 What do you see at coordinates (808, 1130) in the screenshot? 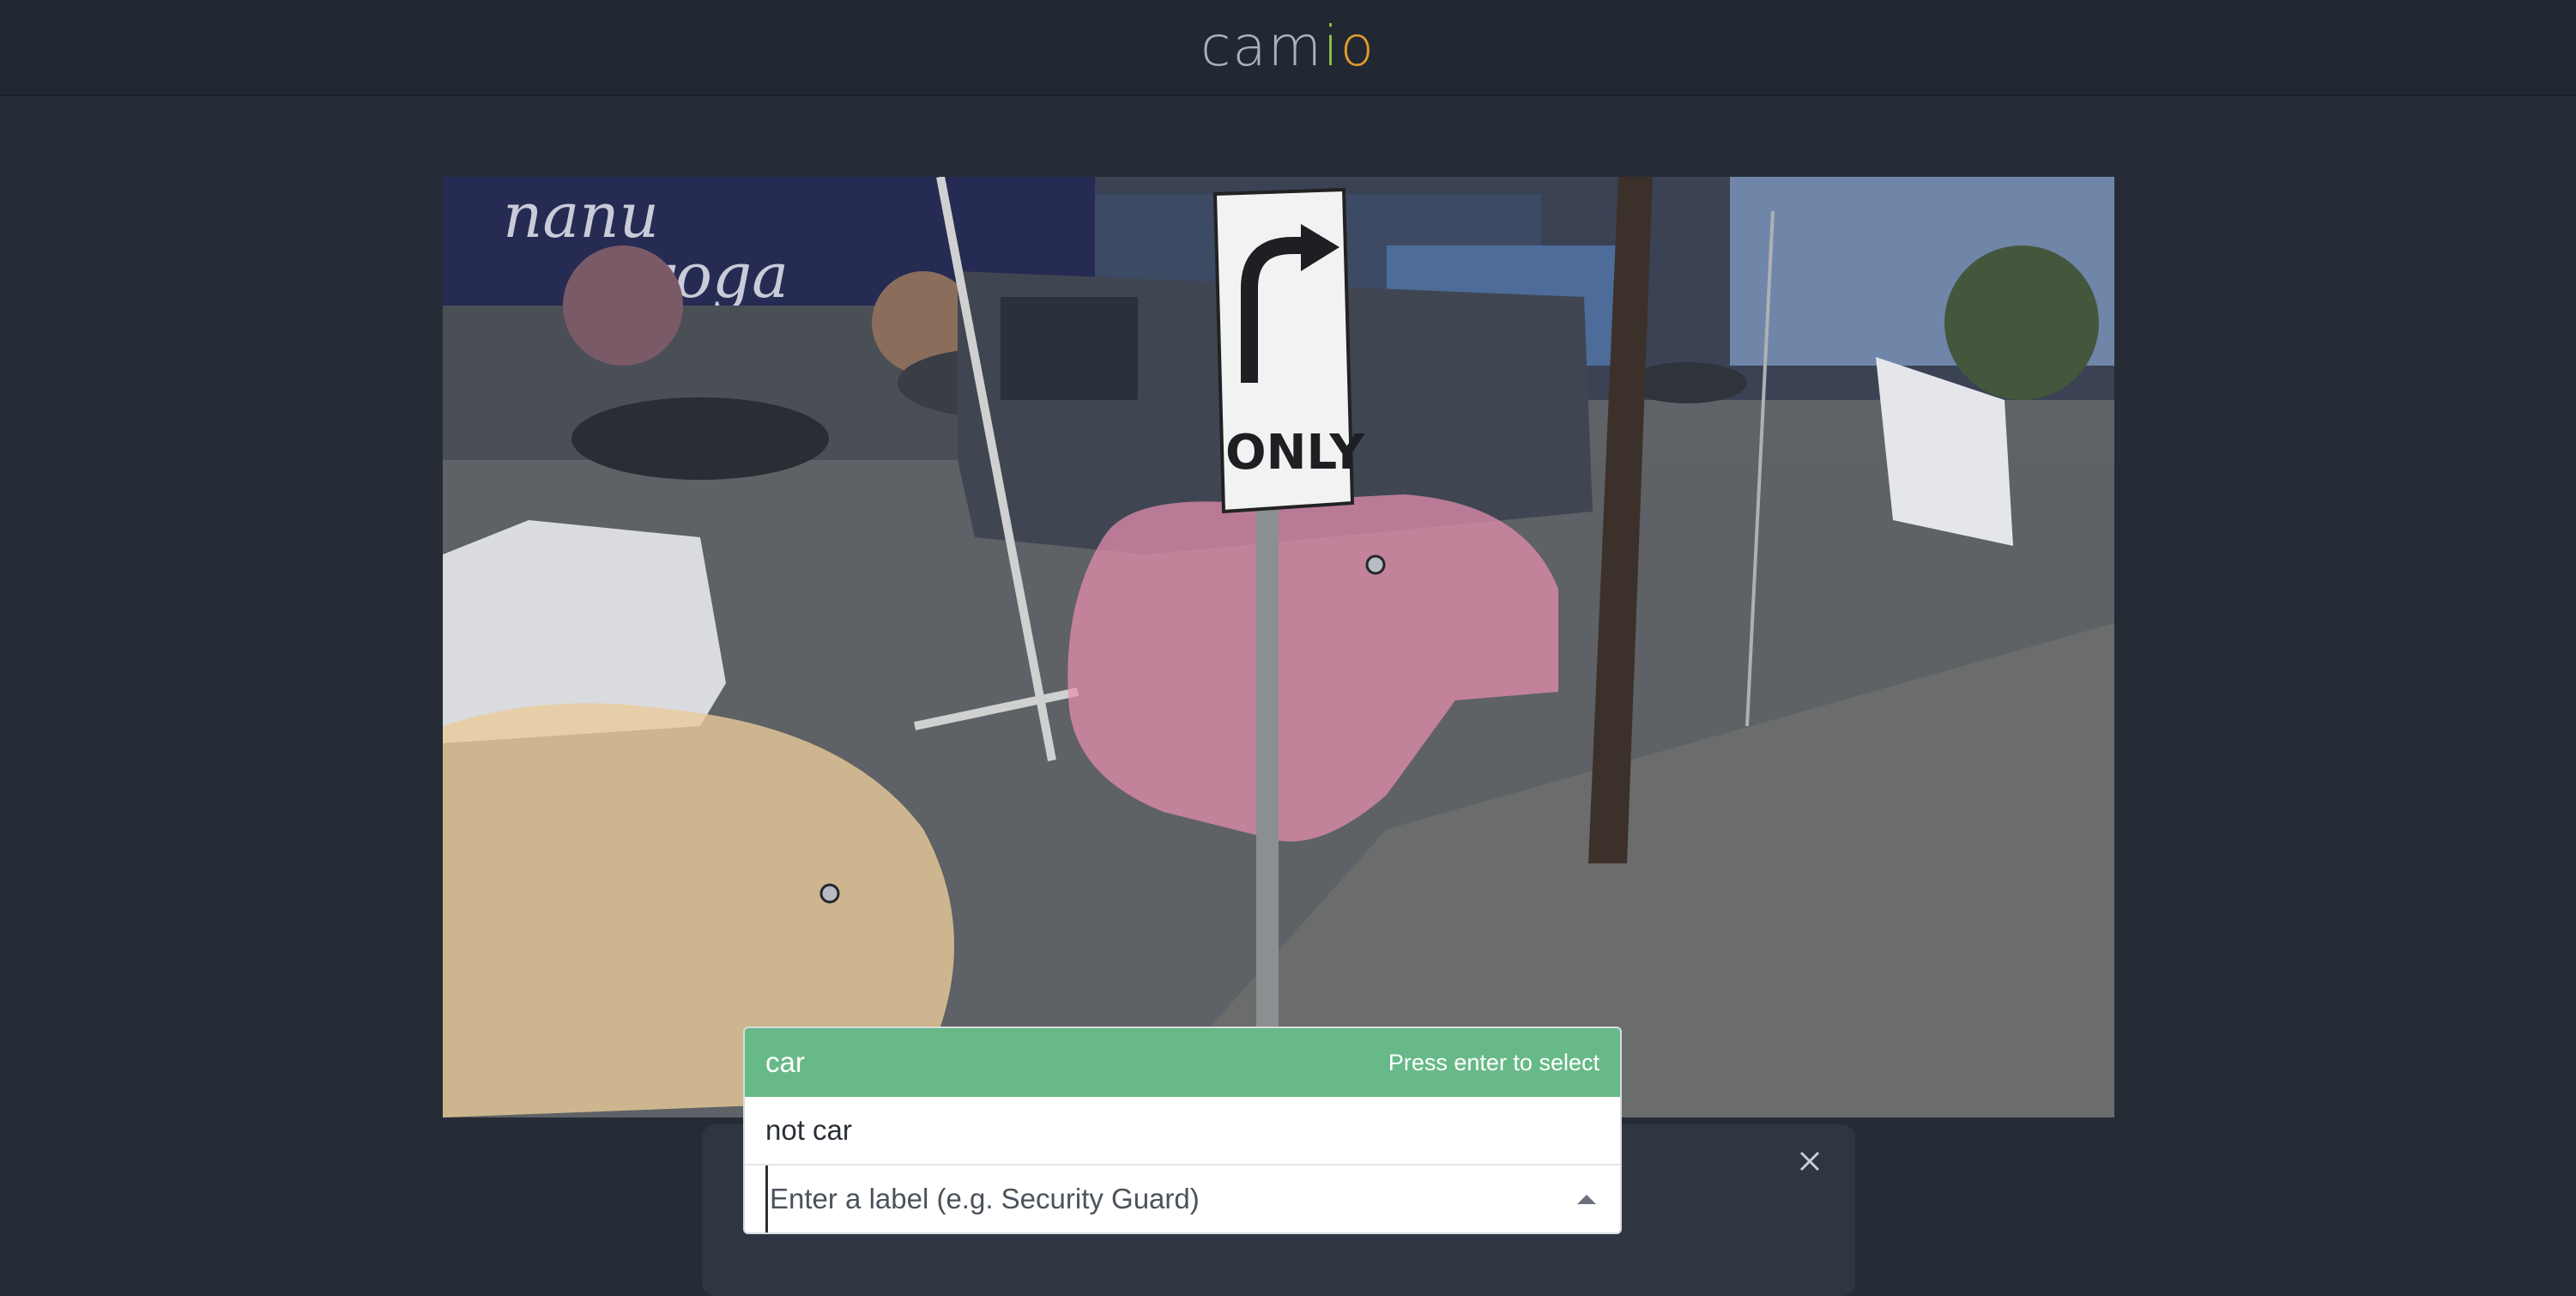
I see `option-label: not car` at bounding box center [808, 1130].